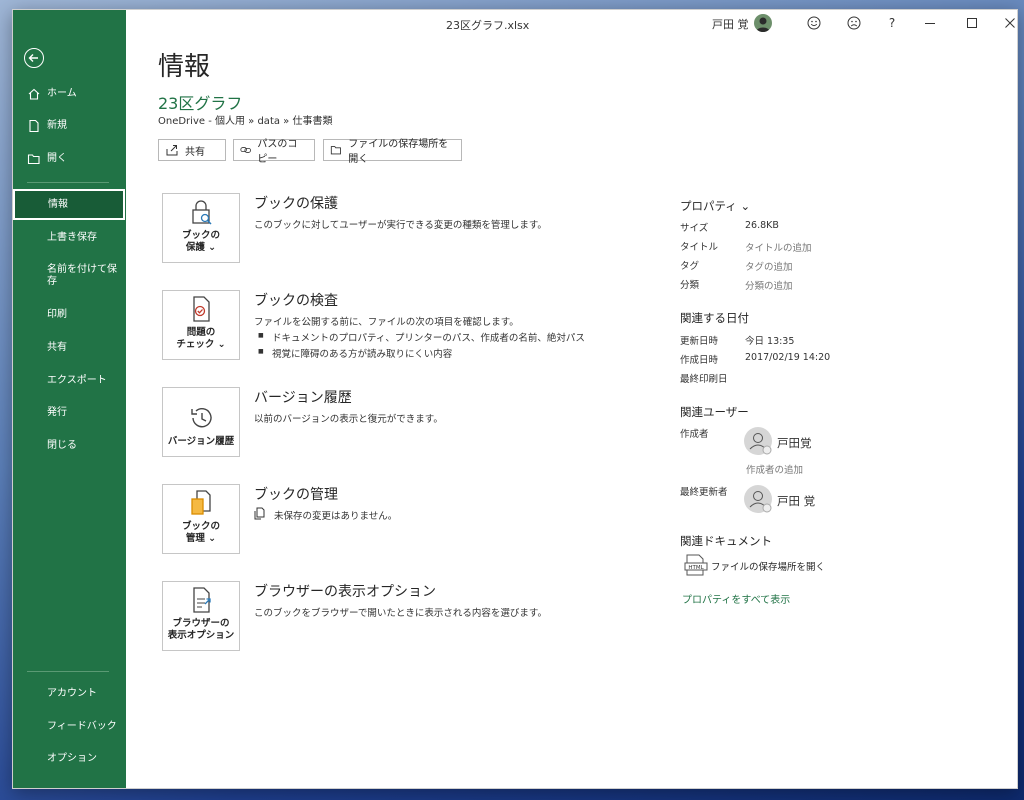  Describe the element at coordinates (972, 23) in the screenshot. I see `maximize-icon` at that location.